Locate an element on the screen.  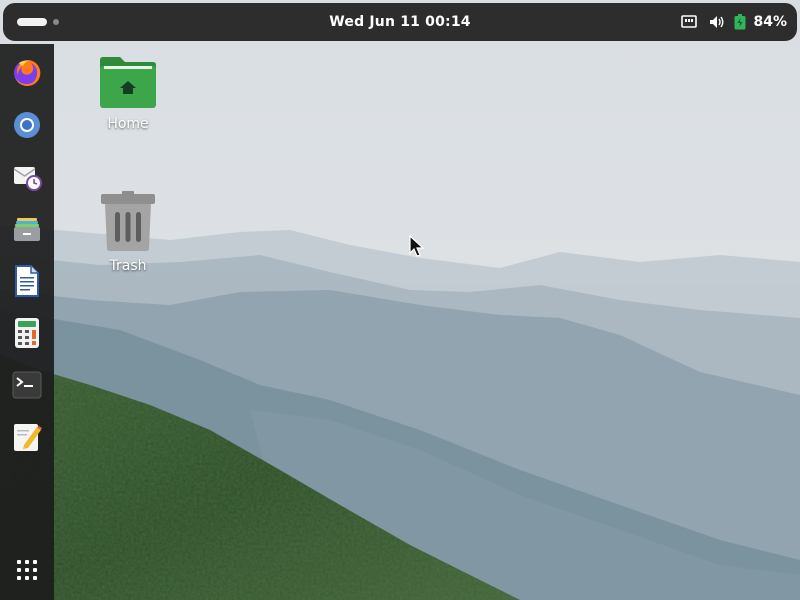
document-icon is located at coordinates (27, 281).